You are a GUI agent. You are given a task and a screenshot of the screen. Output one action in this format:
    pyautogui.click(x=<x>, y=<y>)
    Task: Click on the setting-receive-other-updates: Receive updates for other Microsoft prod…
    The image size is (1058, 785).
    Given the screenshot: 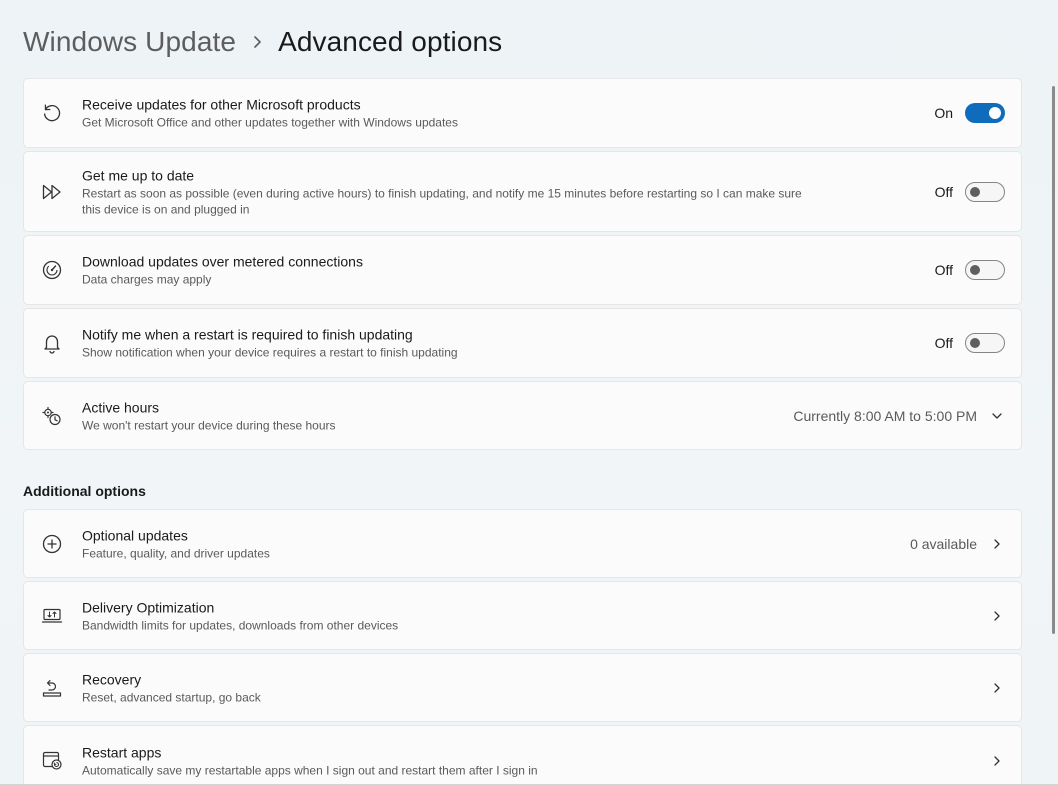 What is the action you would take?
    pyautogui.click(x=522, y=113)
    